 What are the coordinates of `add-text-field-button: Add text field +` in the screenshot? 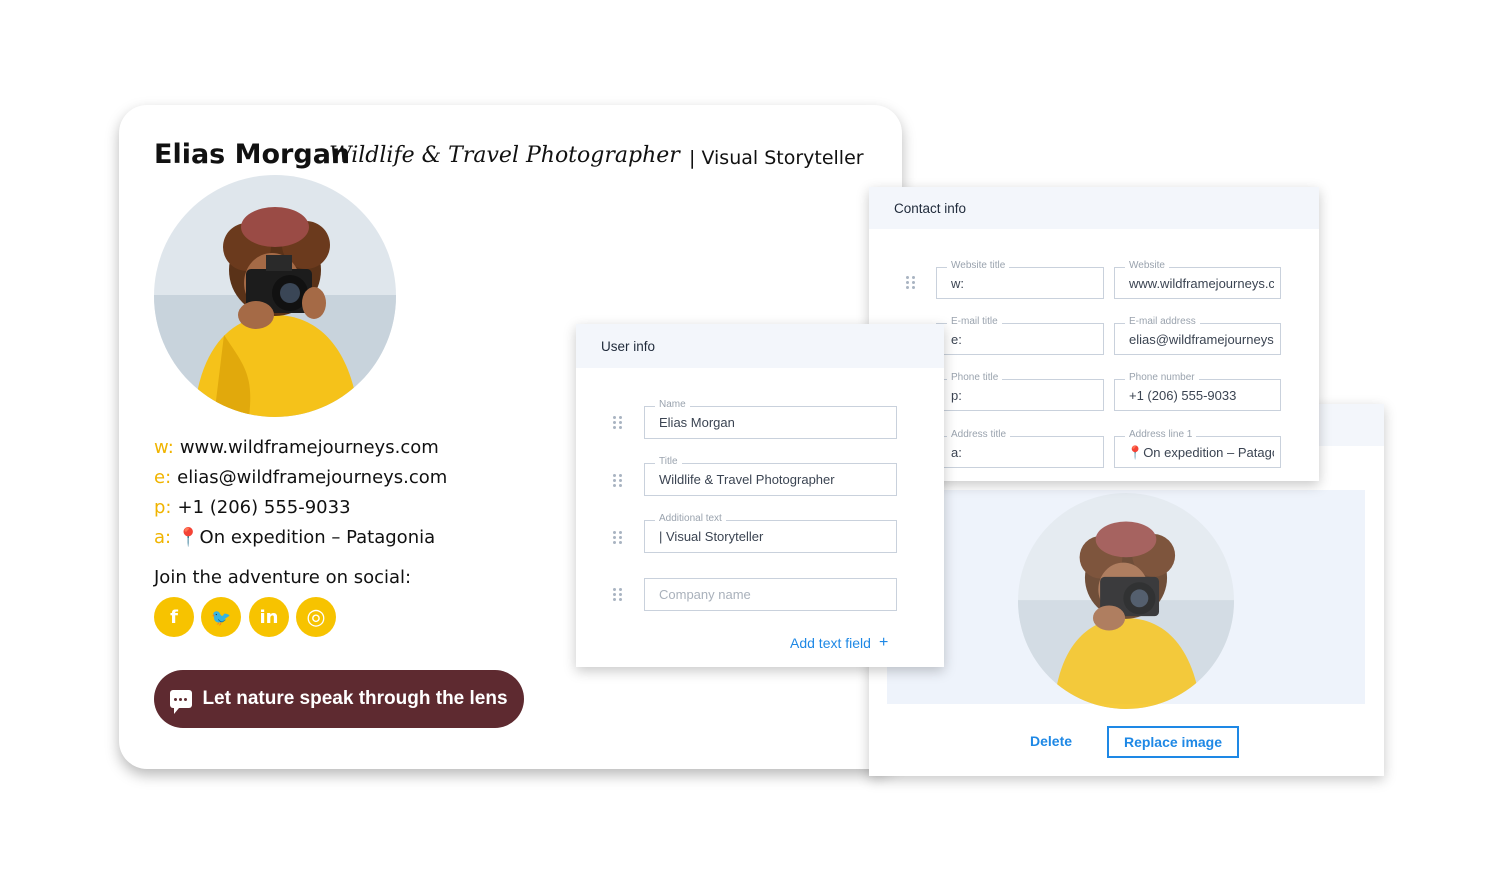 It's located at (839, 643).